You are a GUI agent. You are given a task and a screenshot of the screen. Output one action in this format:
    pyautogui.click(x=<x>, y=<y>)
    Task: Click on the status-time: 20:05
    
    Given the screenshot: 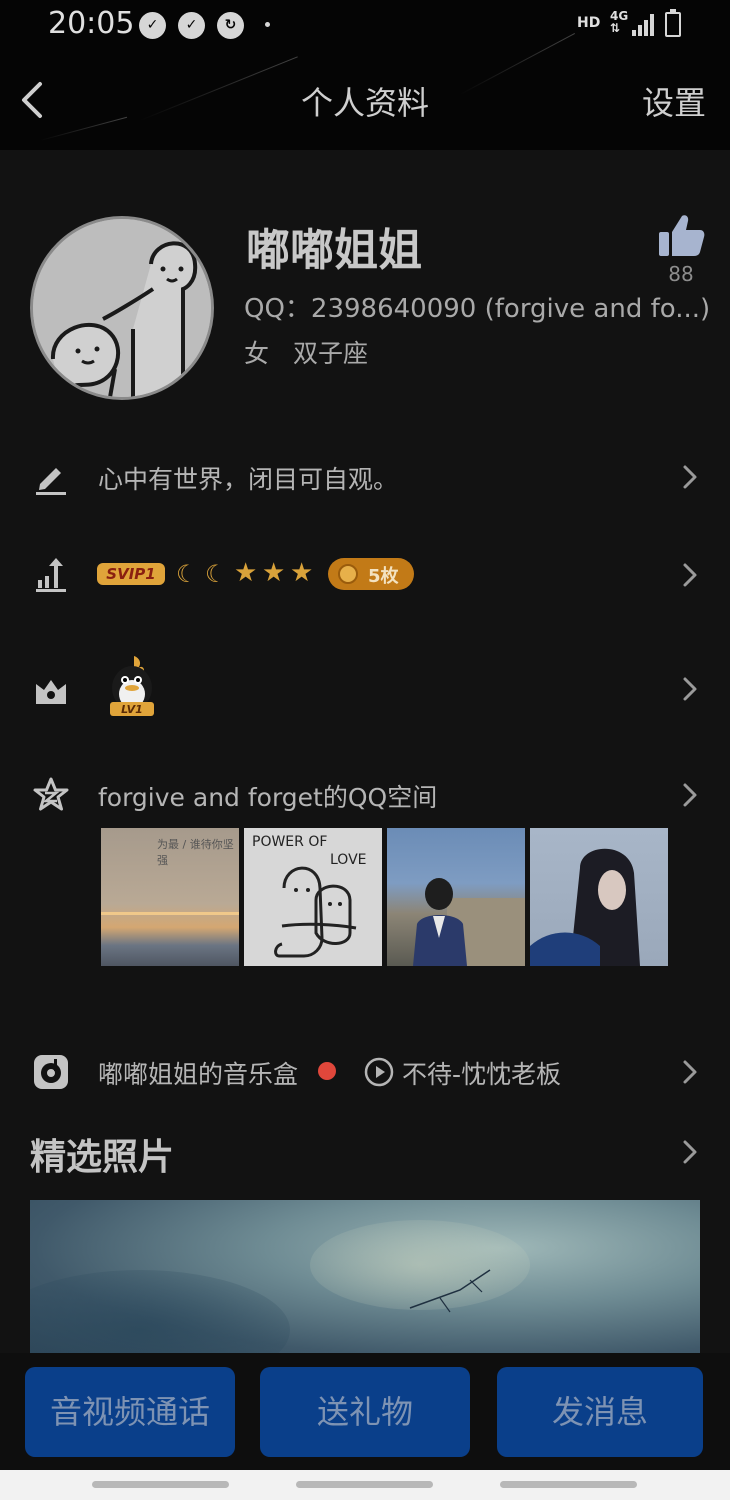 What is the action you would take?
    pyautogui.click(x=91, y=23)
    